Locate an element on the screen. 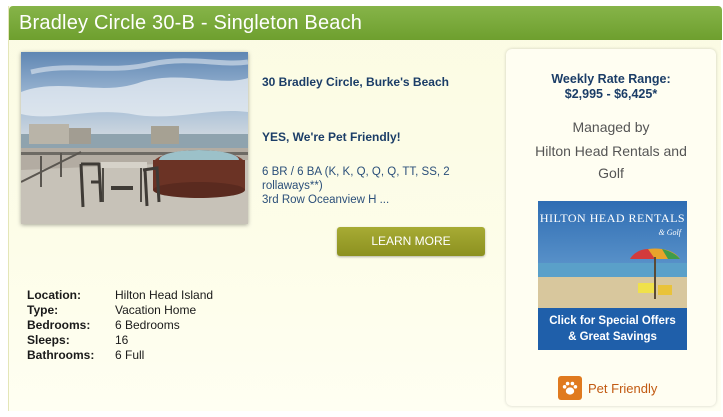 This screenshot has width=723, height=417. detail-label: Sleeps: is located at coordinates (48, 340).